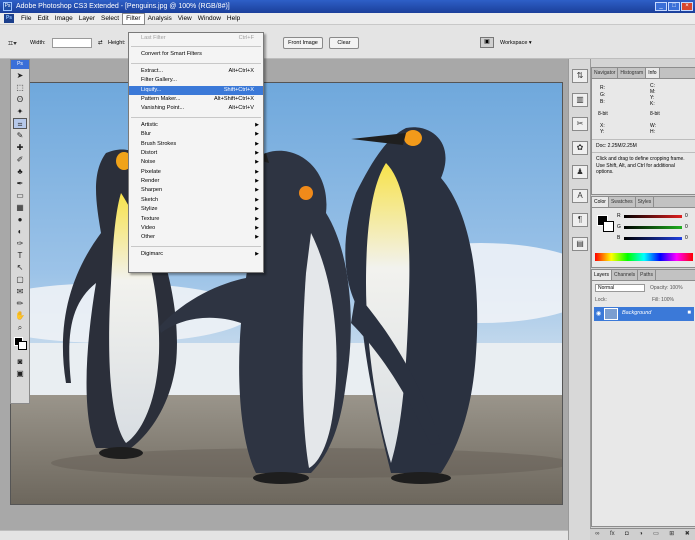  I want to click on eyedropper-tool-icon: ✏, so click(20, 303).